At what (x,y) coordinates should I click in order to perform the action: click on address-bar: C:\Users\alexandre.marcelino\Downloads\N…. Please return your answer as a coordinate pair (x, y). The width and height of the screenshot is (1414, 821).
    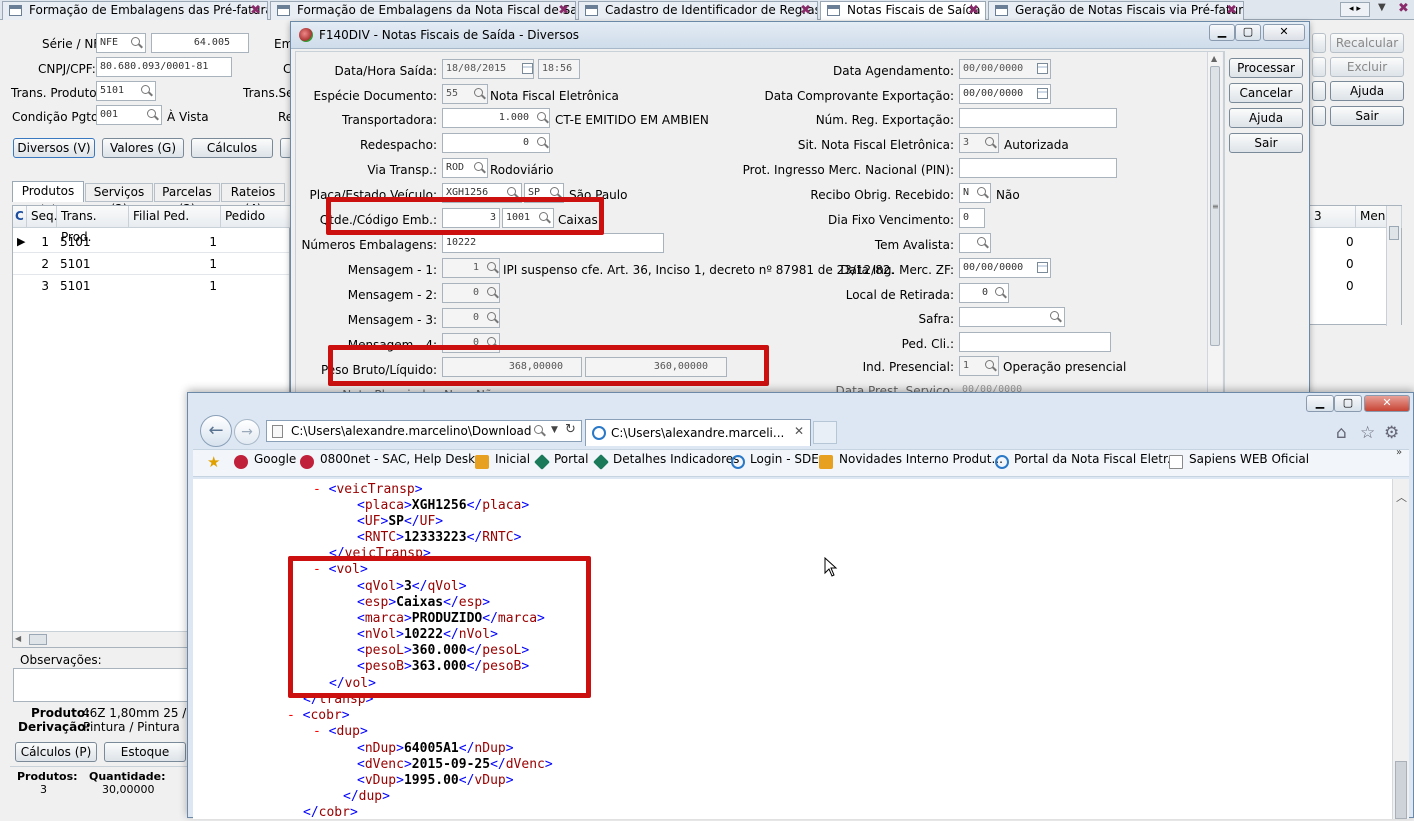
    Looking at the image, I should click on (424, 431).